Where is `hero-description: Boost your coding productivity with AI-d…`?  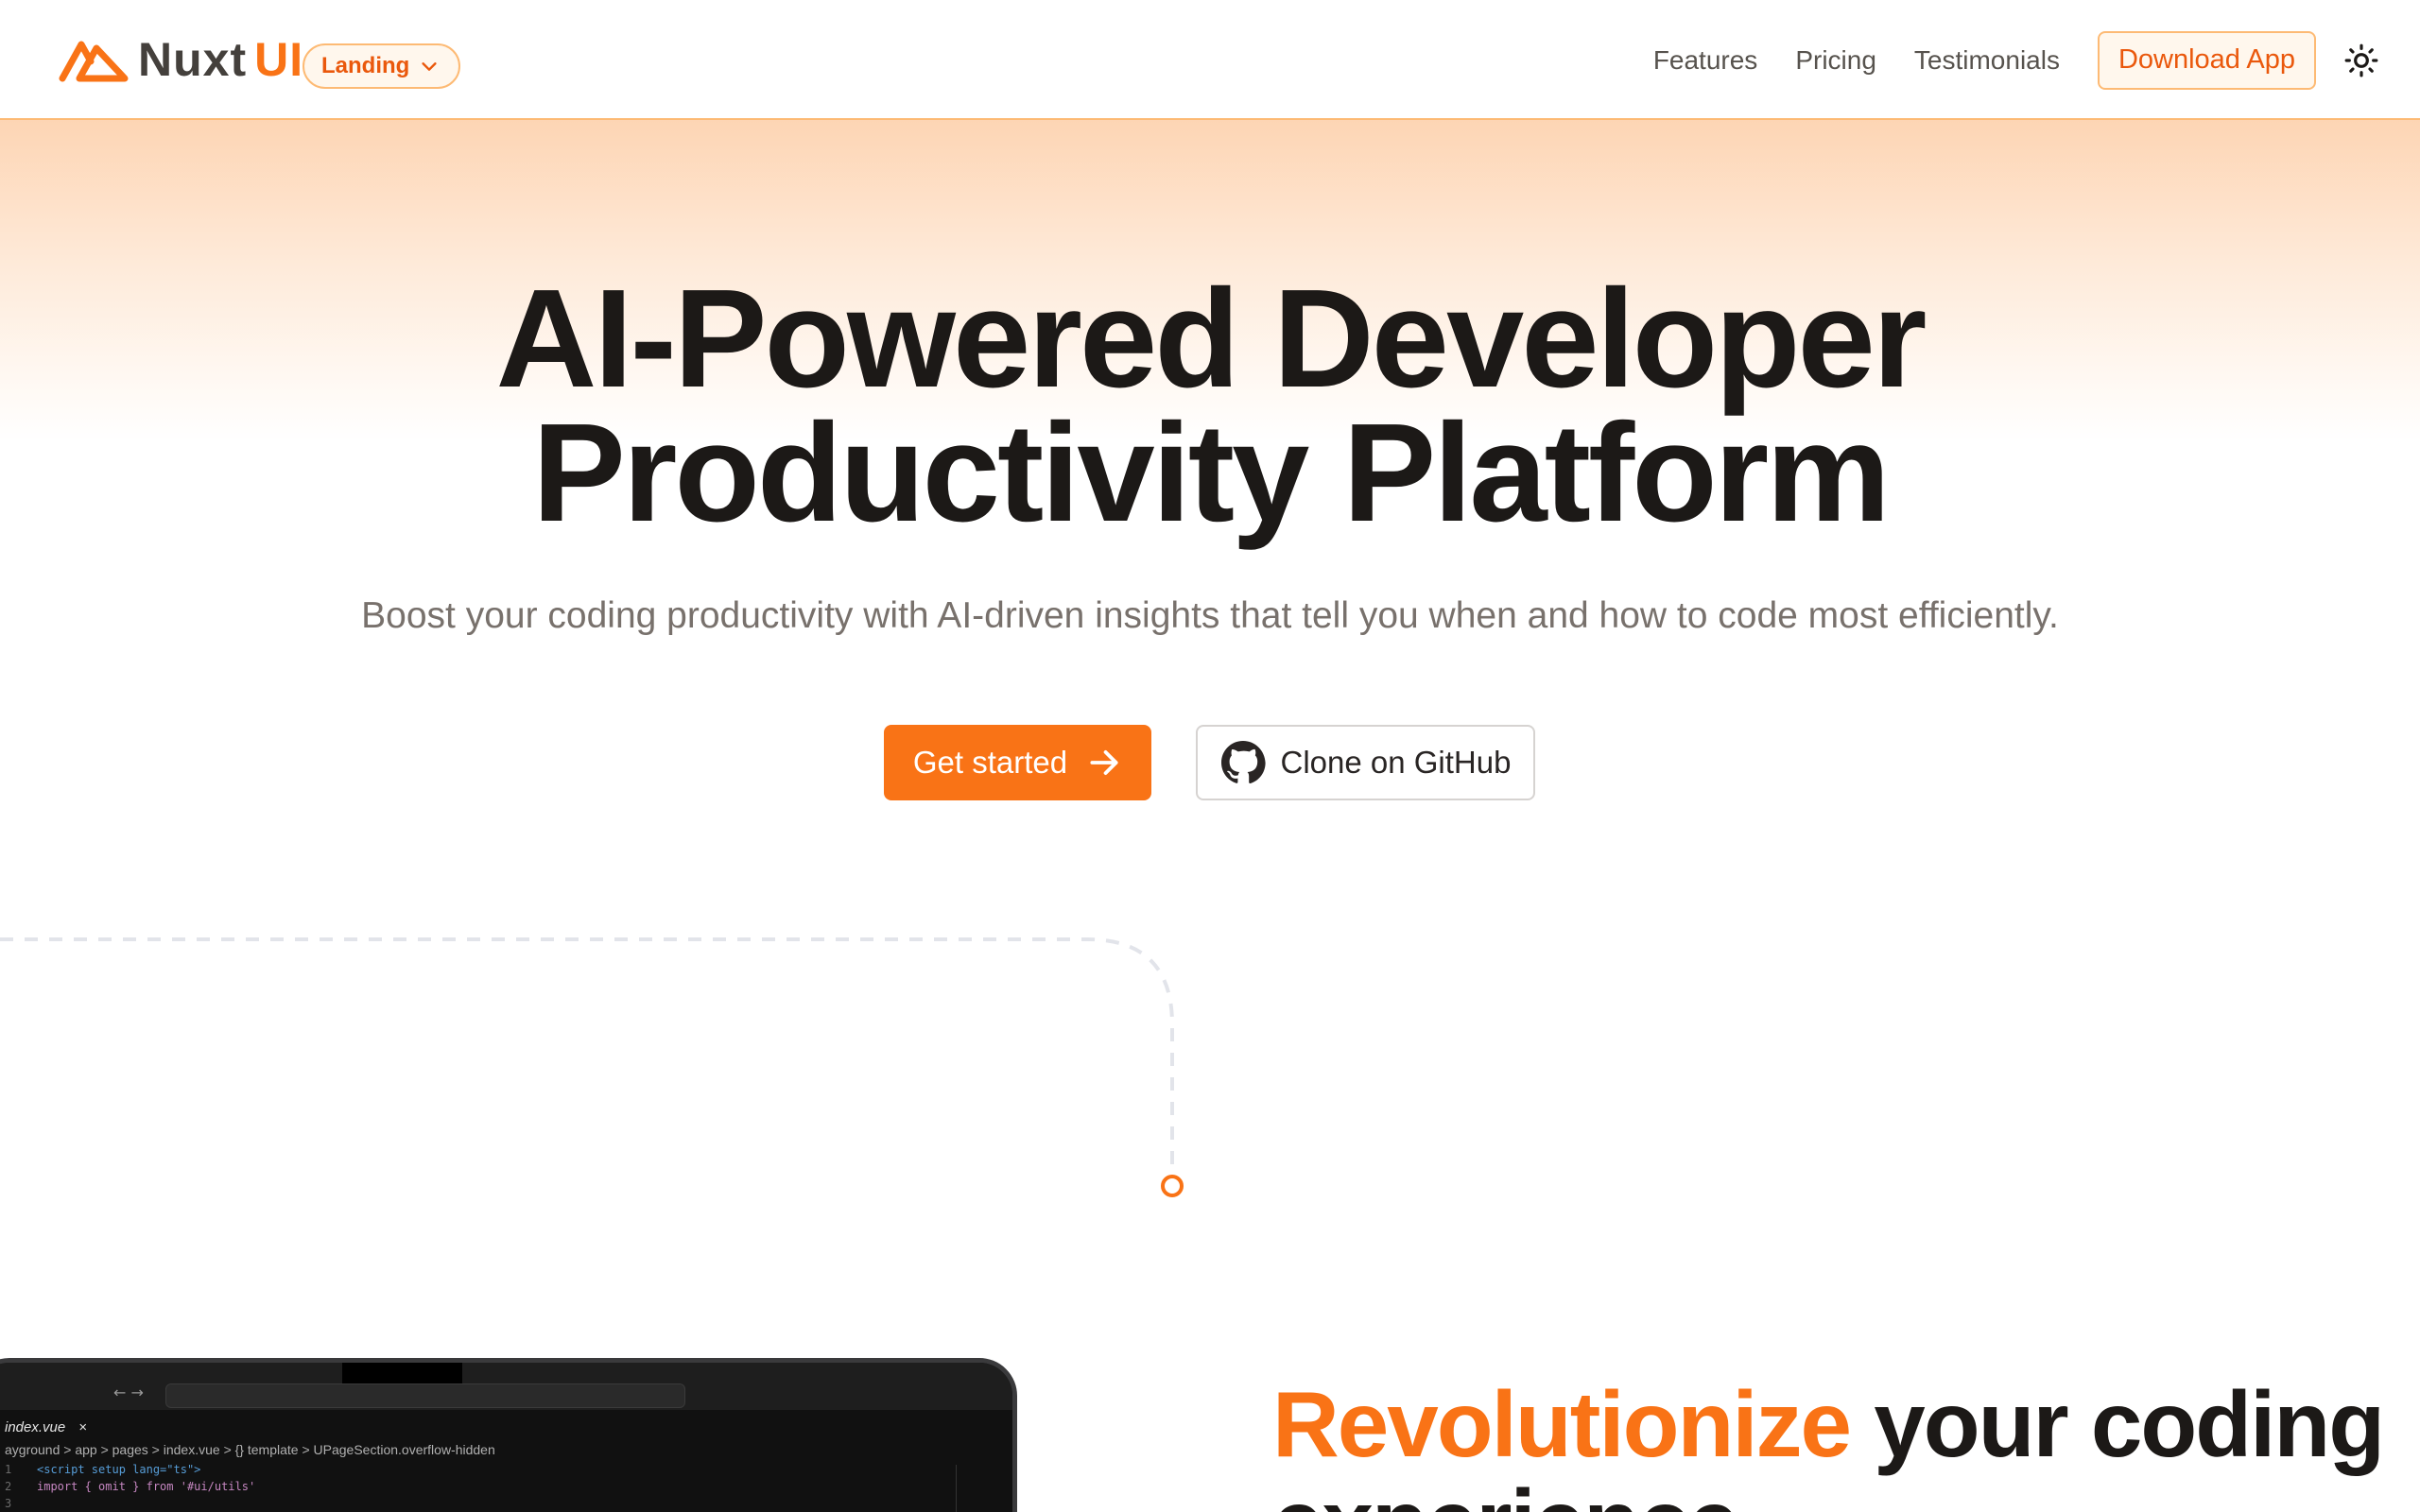
hero-description: Boost your coding productivity with AI-d… is located at coordinates (1210, 615).